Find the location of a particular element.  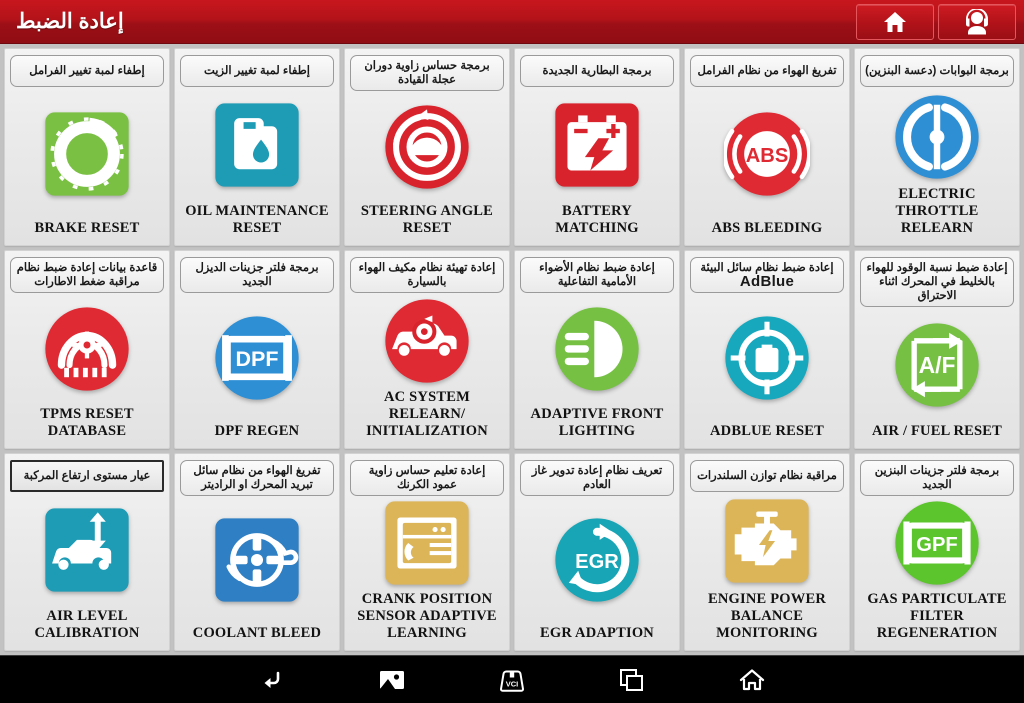

car-height-icon is located at coordinates (87, 550).